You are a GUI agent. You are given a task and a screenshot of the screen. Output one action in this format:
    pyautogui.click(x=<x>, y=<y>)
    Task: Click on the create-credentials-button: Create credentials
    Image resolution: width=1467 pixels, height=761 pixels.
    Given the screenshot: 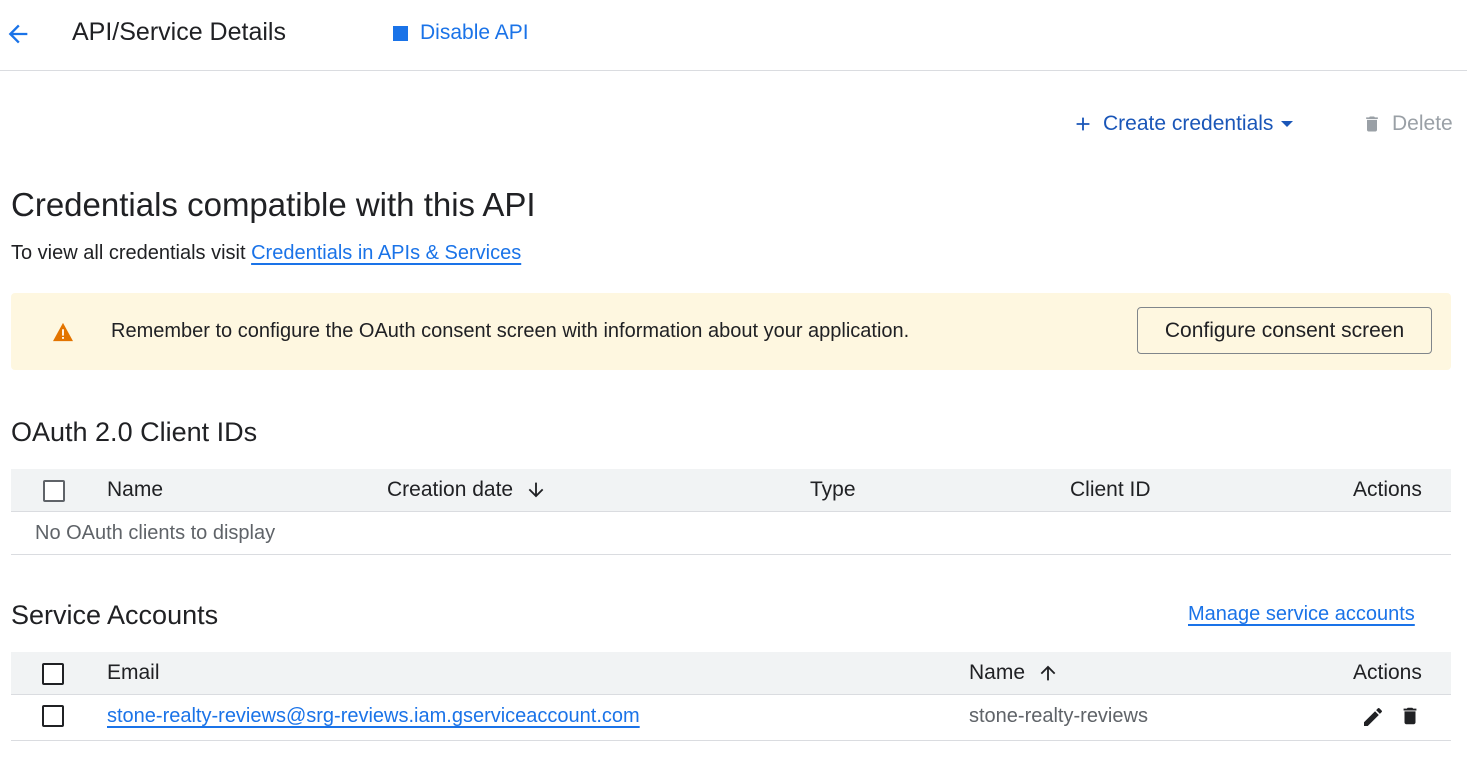 What is the action you would take?
    pyautogui.click(x=1183, y=124)
    